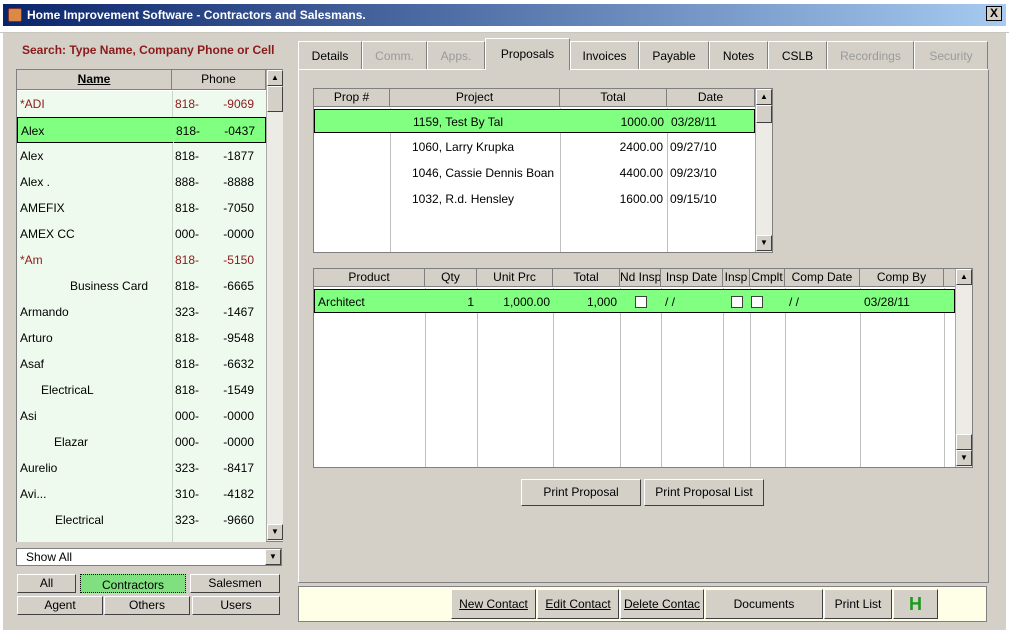 The height and width of the screenshot is (633, 1009). I want to click on documents-button: Documents, so click(764, 604).